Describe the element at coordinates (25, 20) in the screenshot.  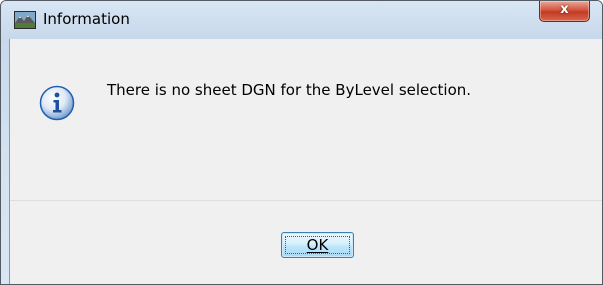
I see `landscape-app-icon` at that location.